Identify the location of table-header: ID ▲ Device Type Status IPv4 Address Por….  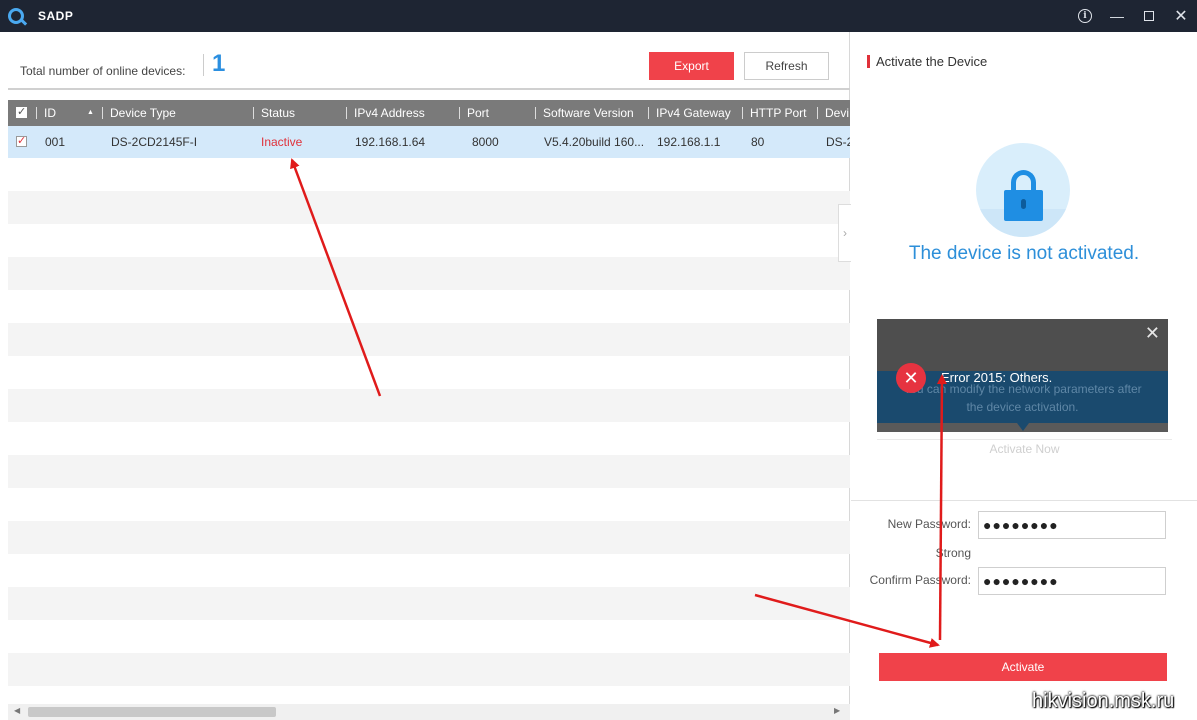
(429, 113).